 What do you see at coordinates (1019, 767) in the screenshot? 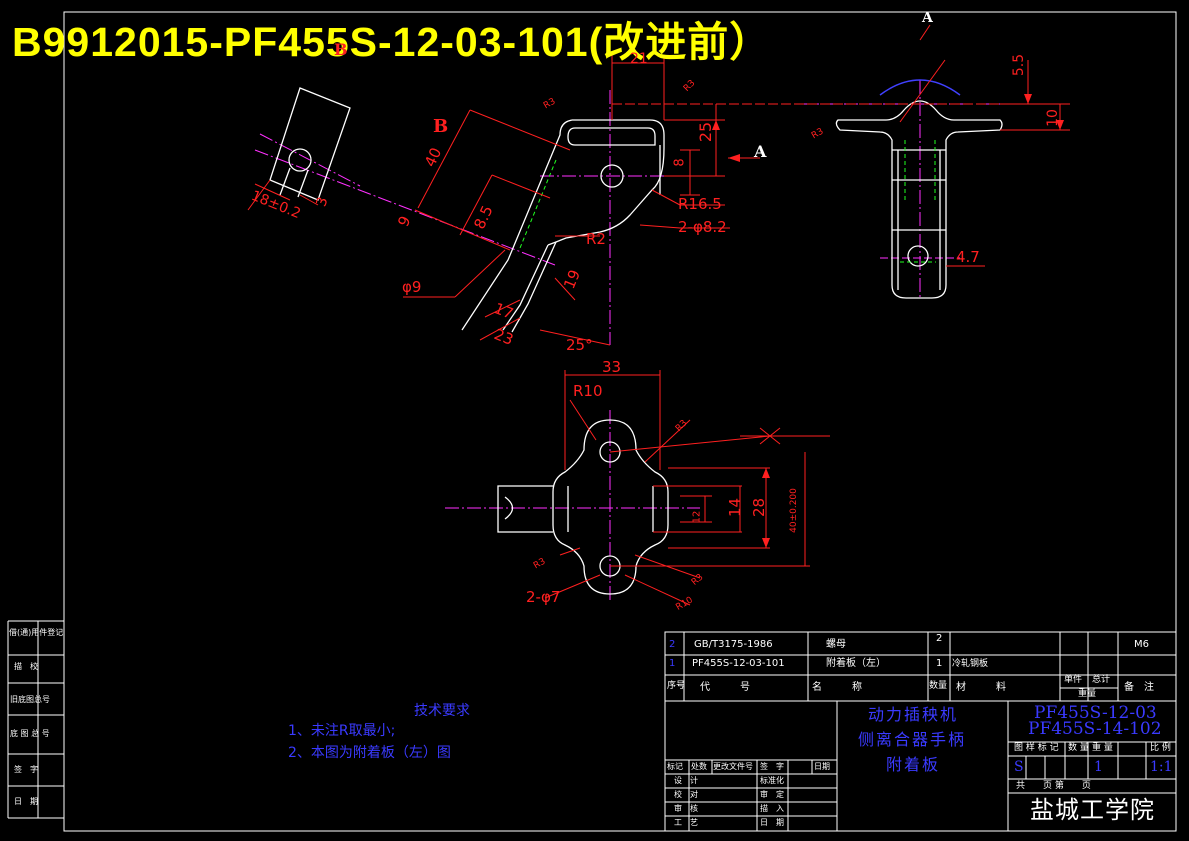
I see `stage-value: S` at bounding box center [1019, 767].